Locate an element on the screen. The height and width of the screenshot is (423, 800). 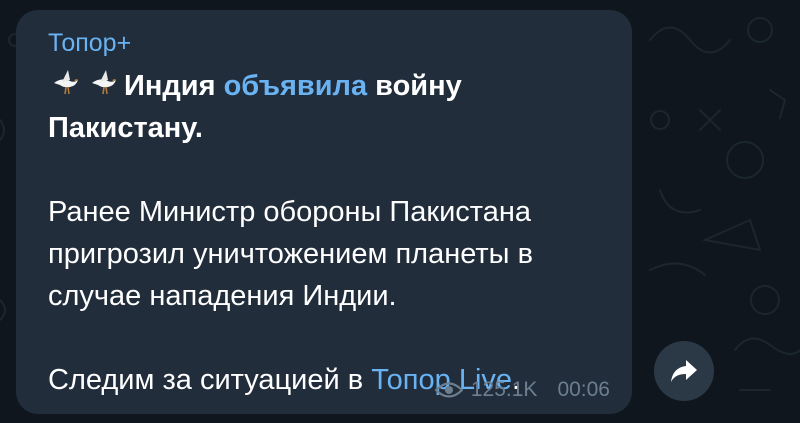
headline: Индия объявила войну Пакистану. is located at coordinates (328, 107).